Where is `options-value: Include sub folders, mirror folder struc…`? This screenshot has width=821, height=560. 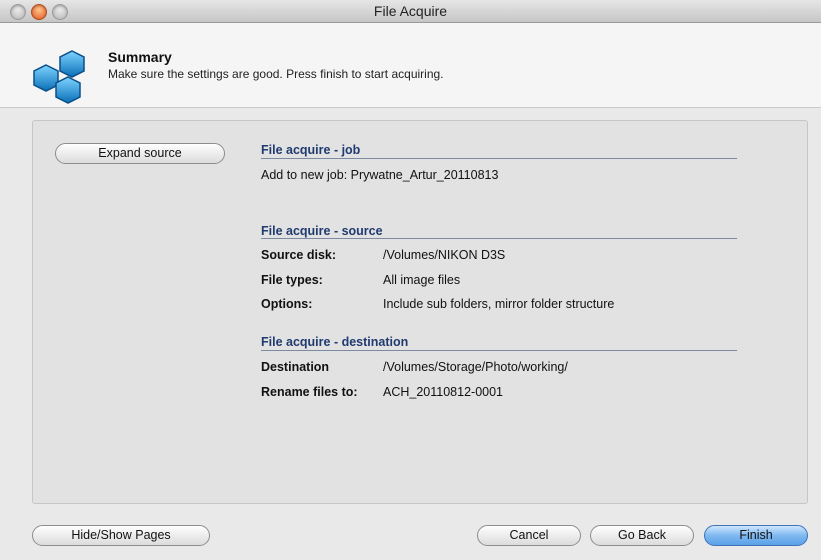 options-value: Include sub folders, mirror folder struc… is located at coordinates (499, 304).